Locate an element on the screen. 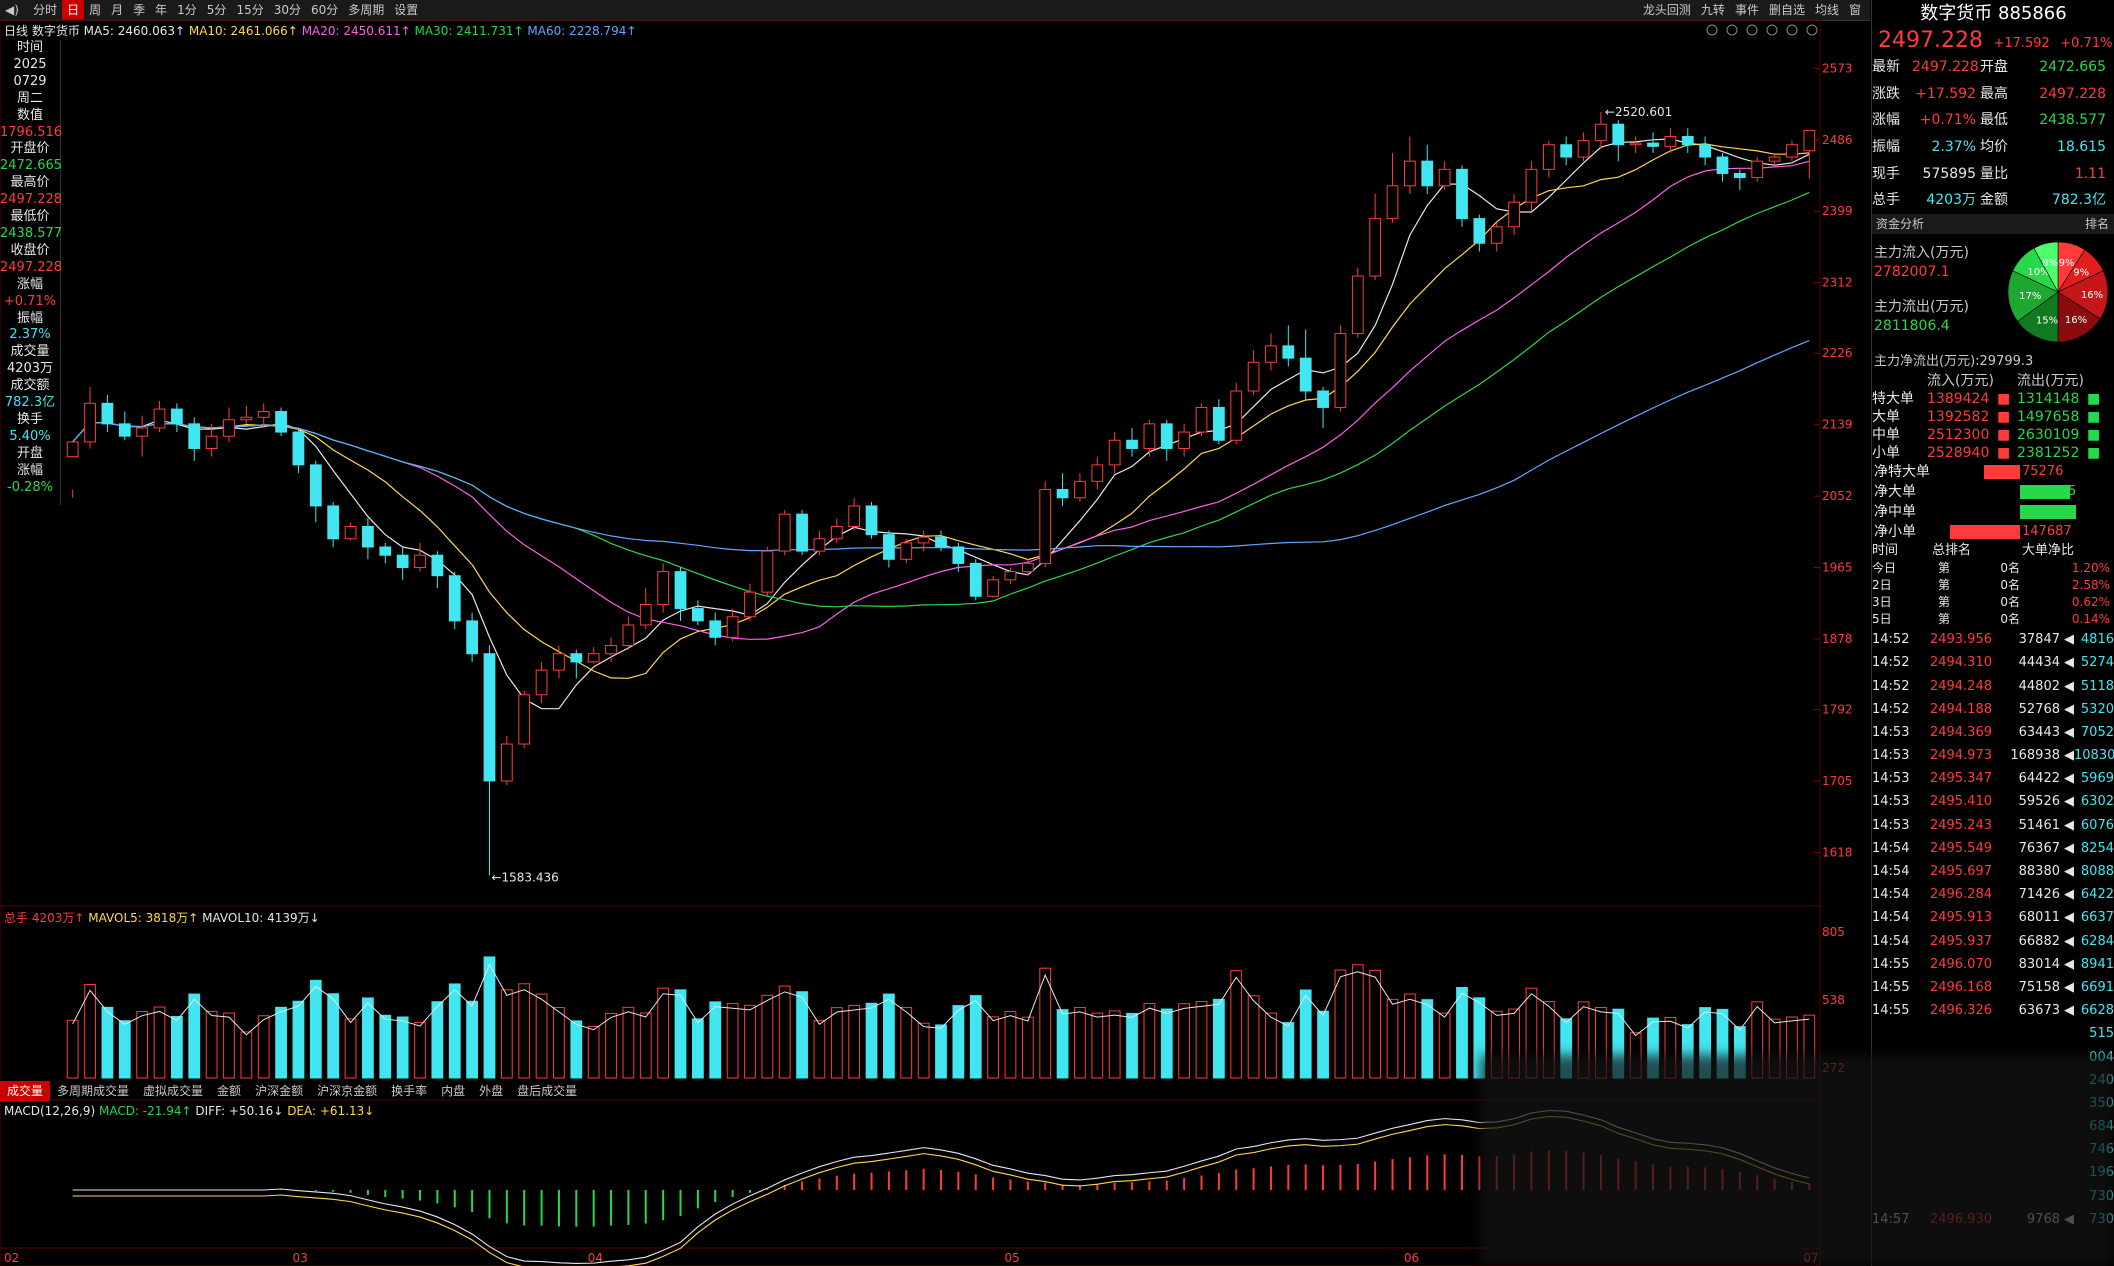 The width and height of the screenshot is (2114, 1266). lock-icon is located at coordinates (1772, 30).